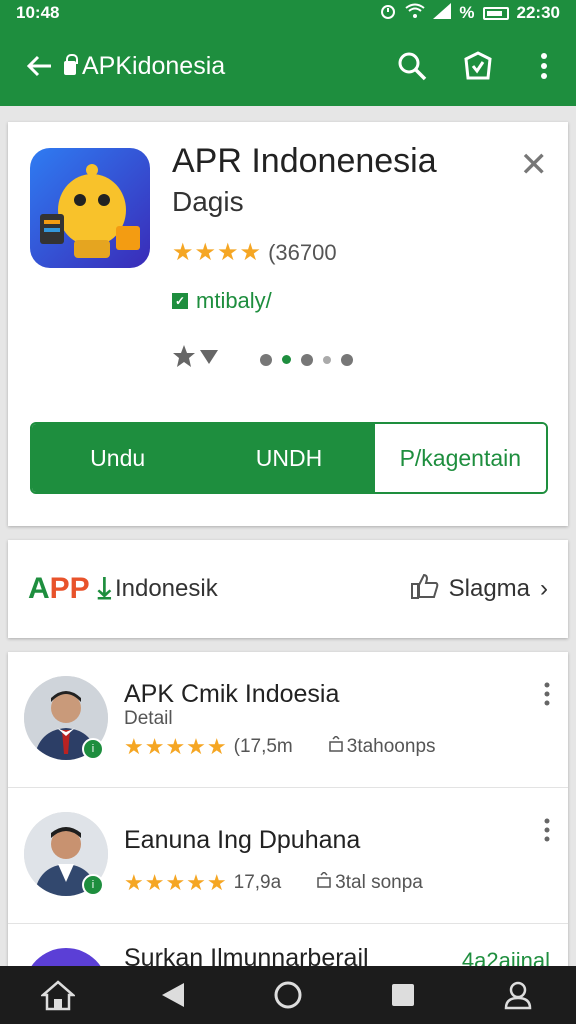 Image resolution: width=576 pixels, height=1024 pixels. I want to click on chevron-right-icon: ›, so click(544, 588).